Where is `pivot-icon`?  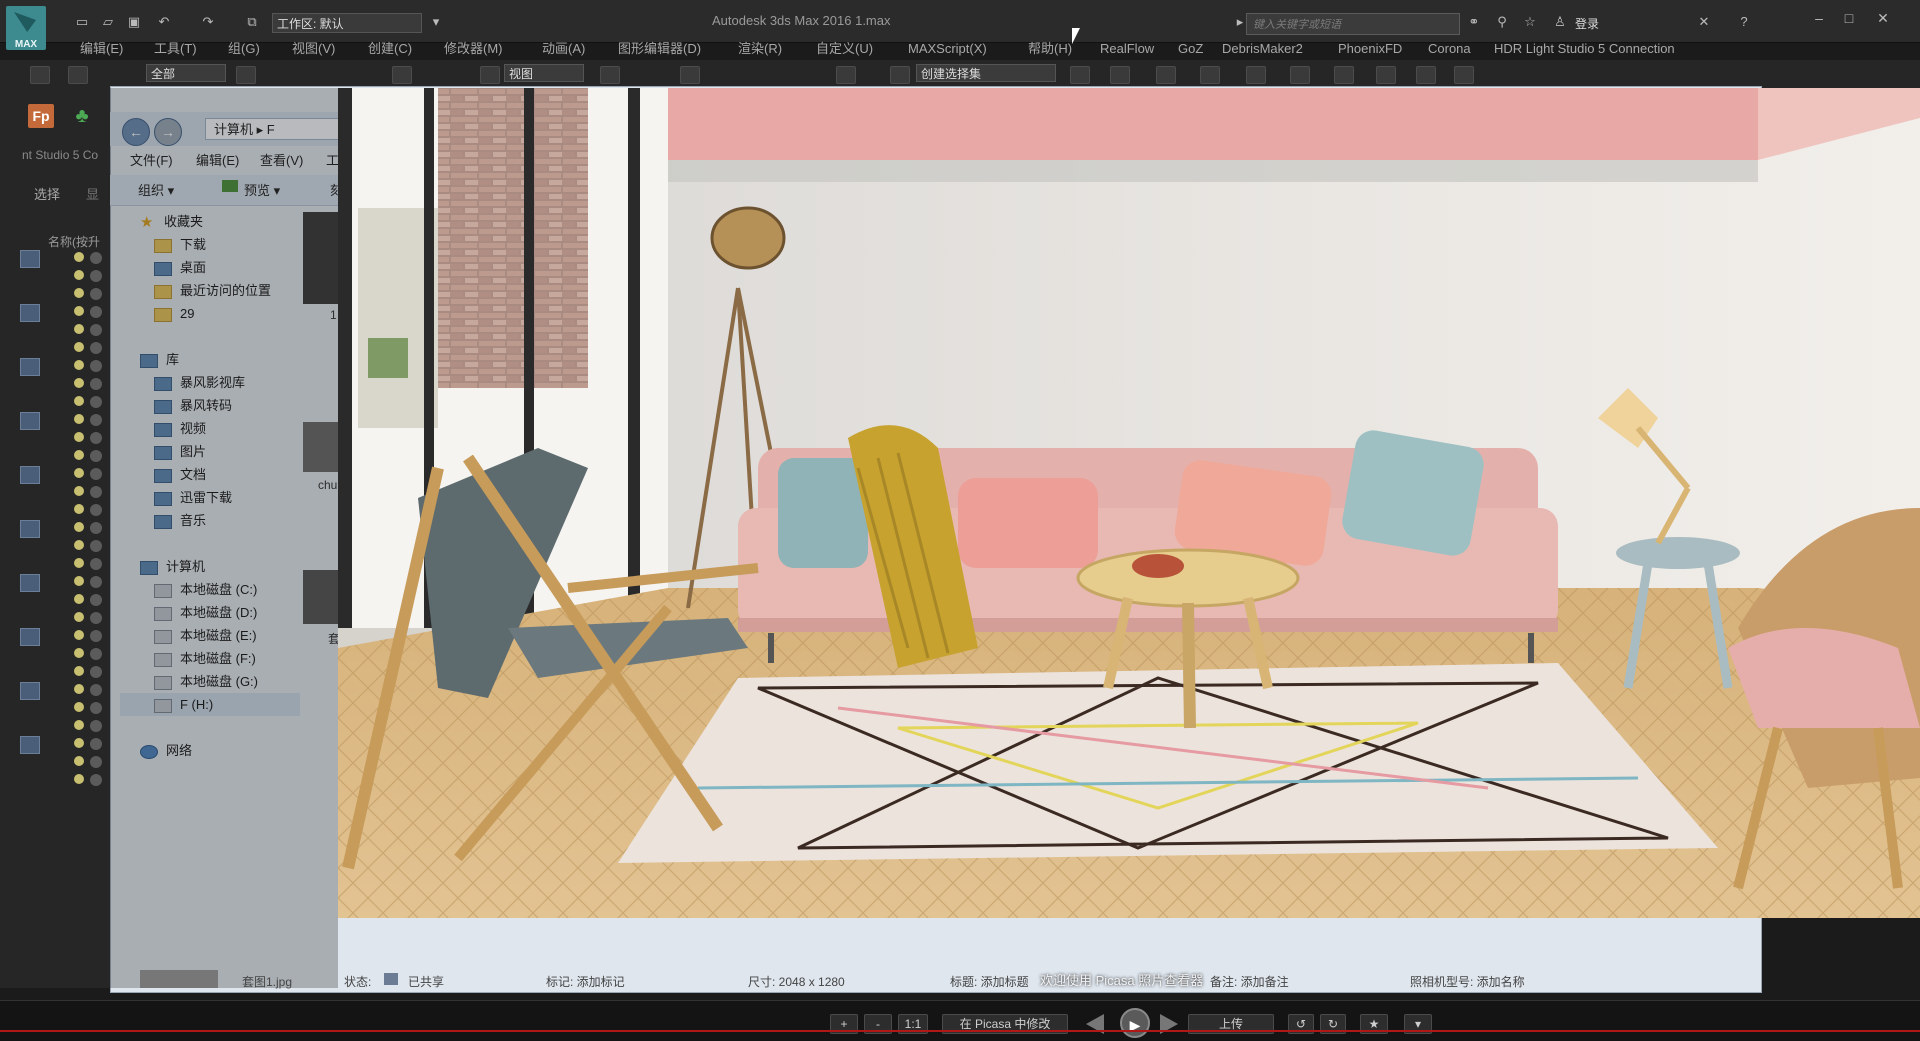 pivot-icon is located at coordinates (610, 75).